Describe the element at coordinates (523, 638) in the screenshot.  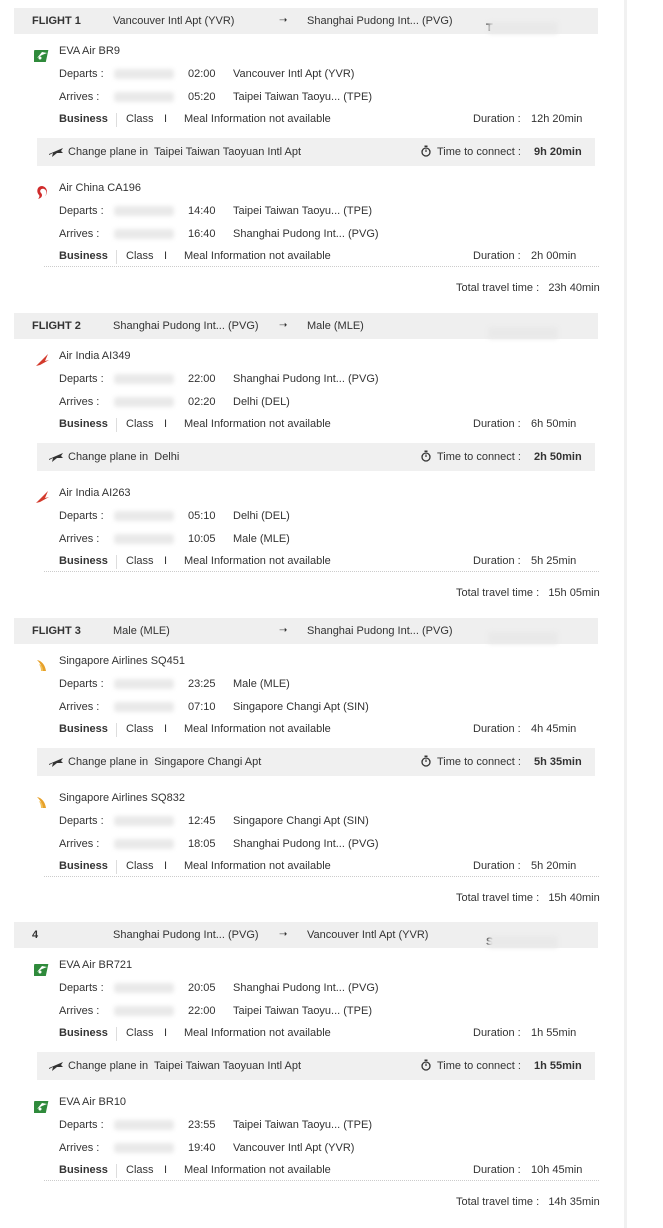
I see `redacted-date` at that location.